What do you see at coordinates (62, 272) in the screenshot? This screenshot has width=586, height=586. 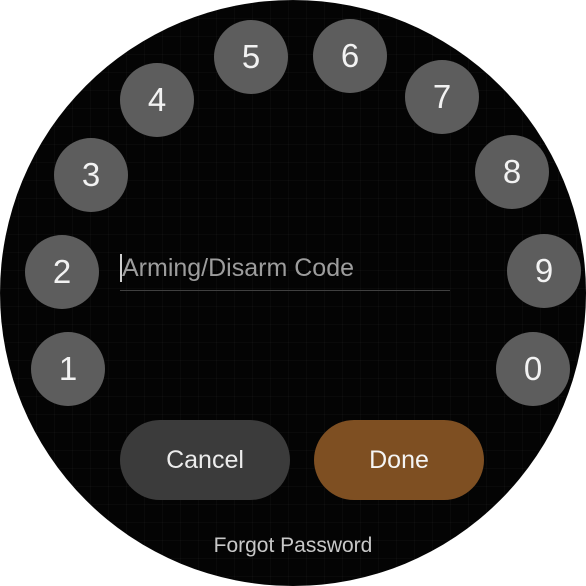 I see `key-2: 2` at bounding box center [62, 272].